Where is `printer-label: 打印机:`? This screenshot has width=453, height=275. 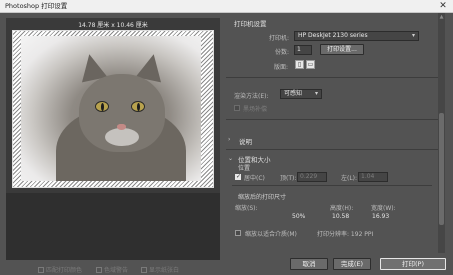
printer-label: 打印机: is located at coordinates (279, 38).